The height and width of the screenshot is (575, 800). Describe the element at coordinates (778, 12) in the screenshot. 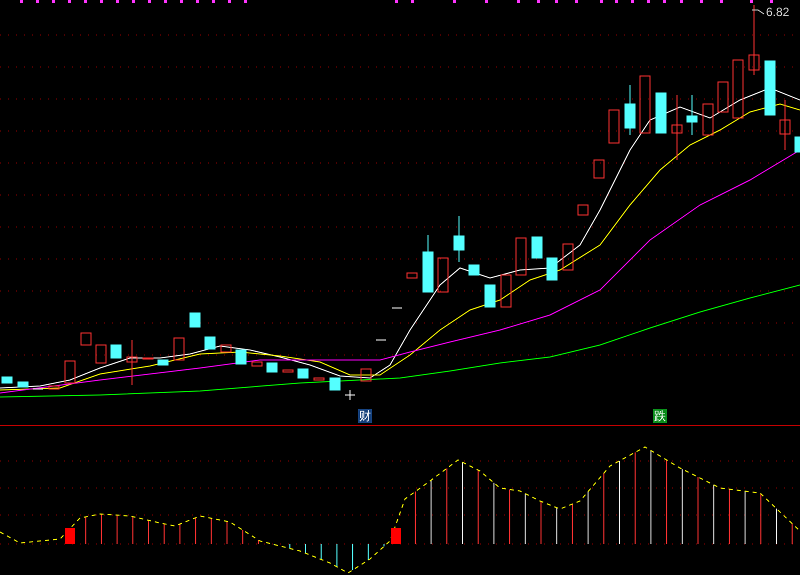

I see `high-price-label: 6.82` at that location.